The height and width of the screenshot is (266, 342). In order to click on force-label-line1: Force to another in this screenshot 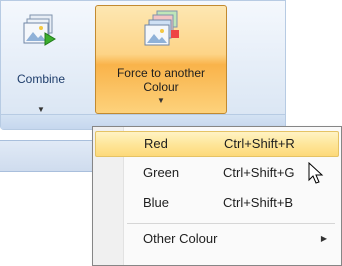, I will do `click(161, 73)`.